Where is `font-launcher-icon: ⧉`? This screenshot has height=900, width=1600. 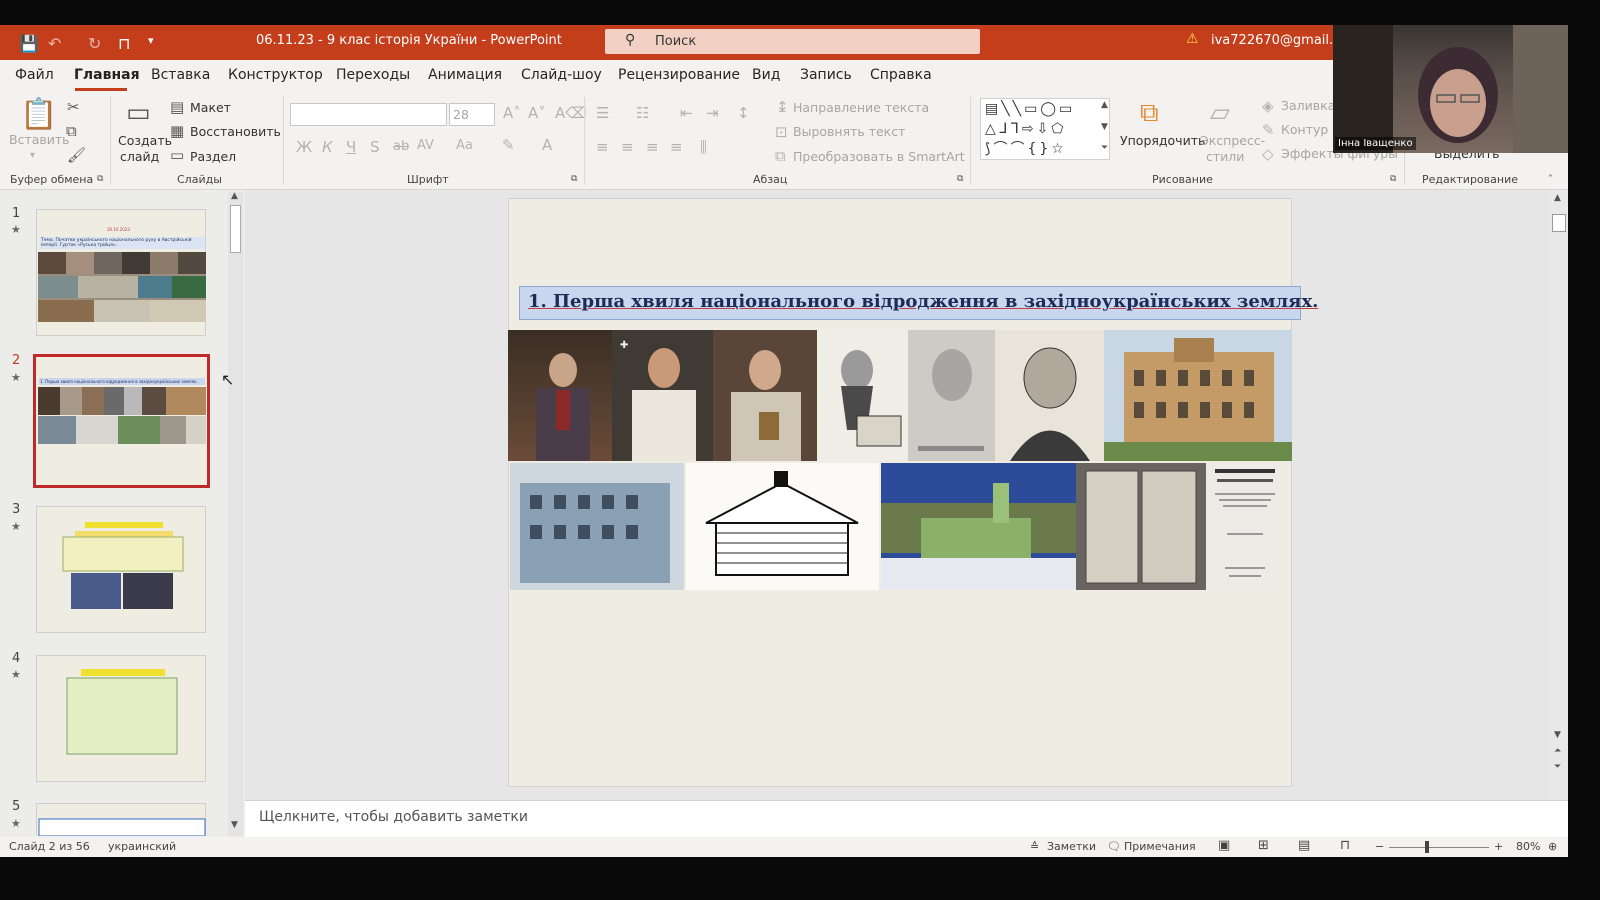
font-launcher-icon: ⧉ is located at coordinates (574, 179).